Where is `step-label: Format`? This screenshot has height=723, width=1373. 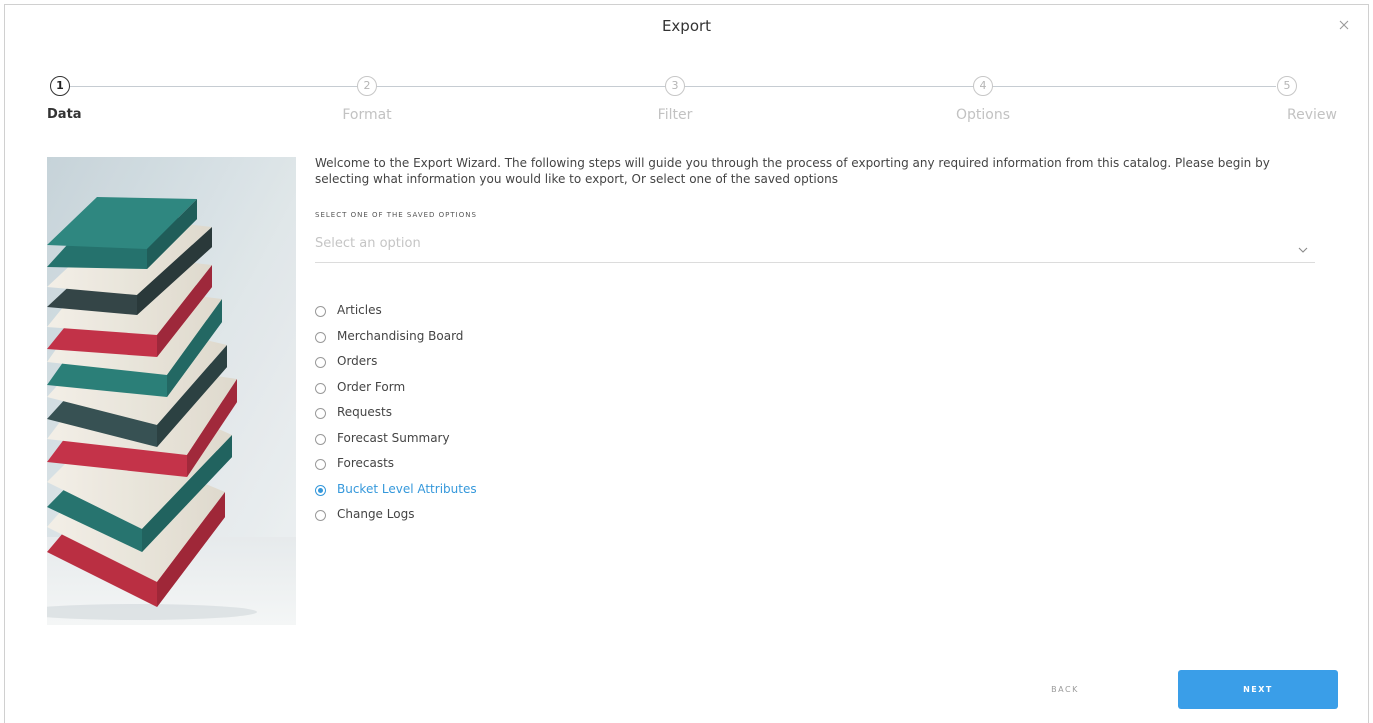
step-label: Format is located at coordinates (367, 115).